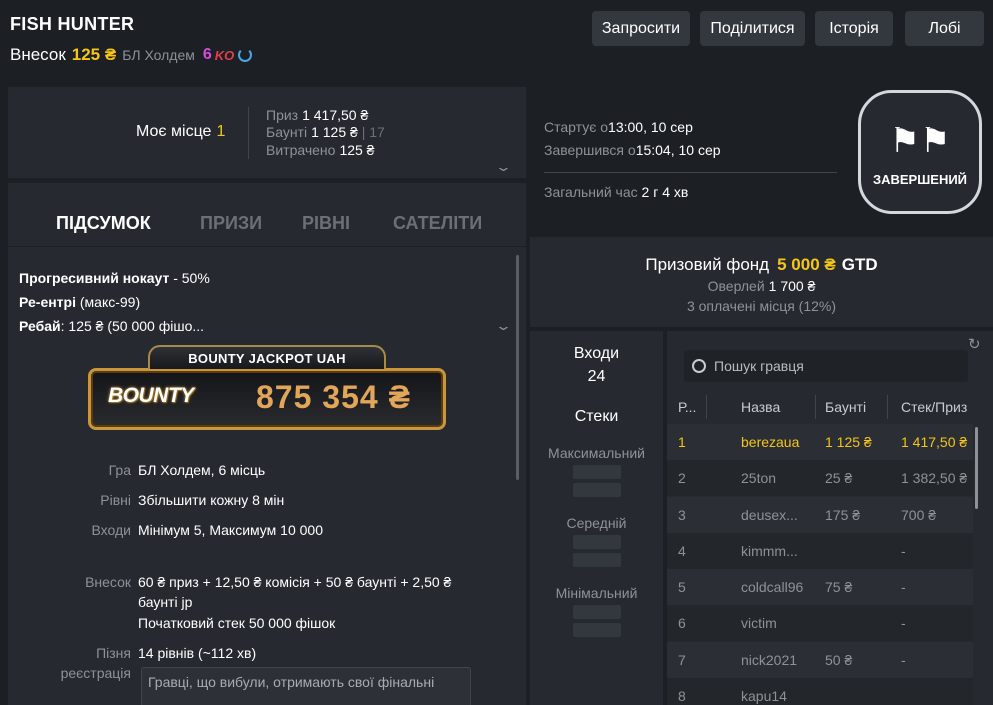  Describe the element at coordinates (974, 344) in the screenshot. I see `refresh-icon: ↻` at that location.